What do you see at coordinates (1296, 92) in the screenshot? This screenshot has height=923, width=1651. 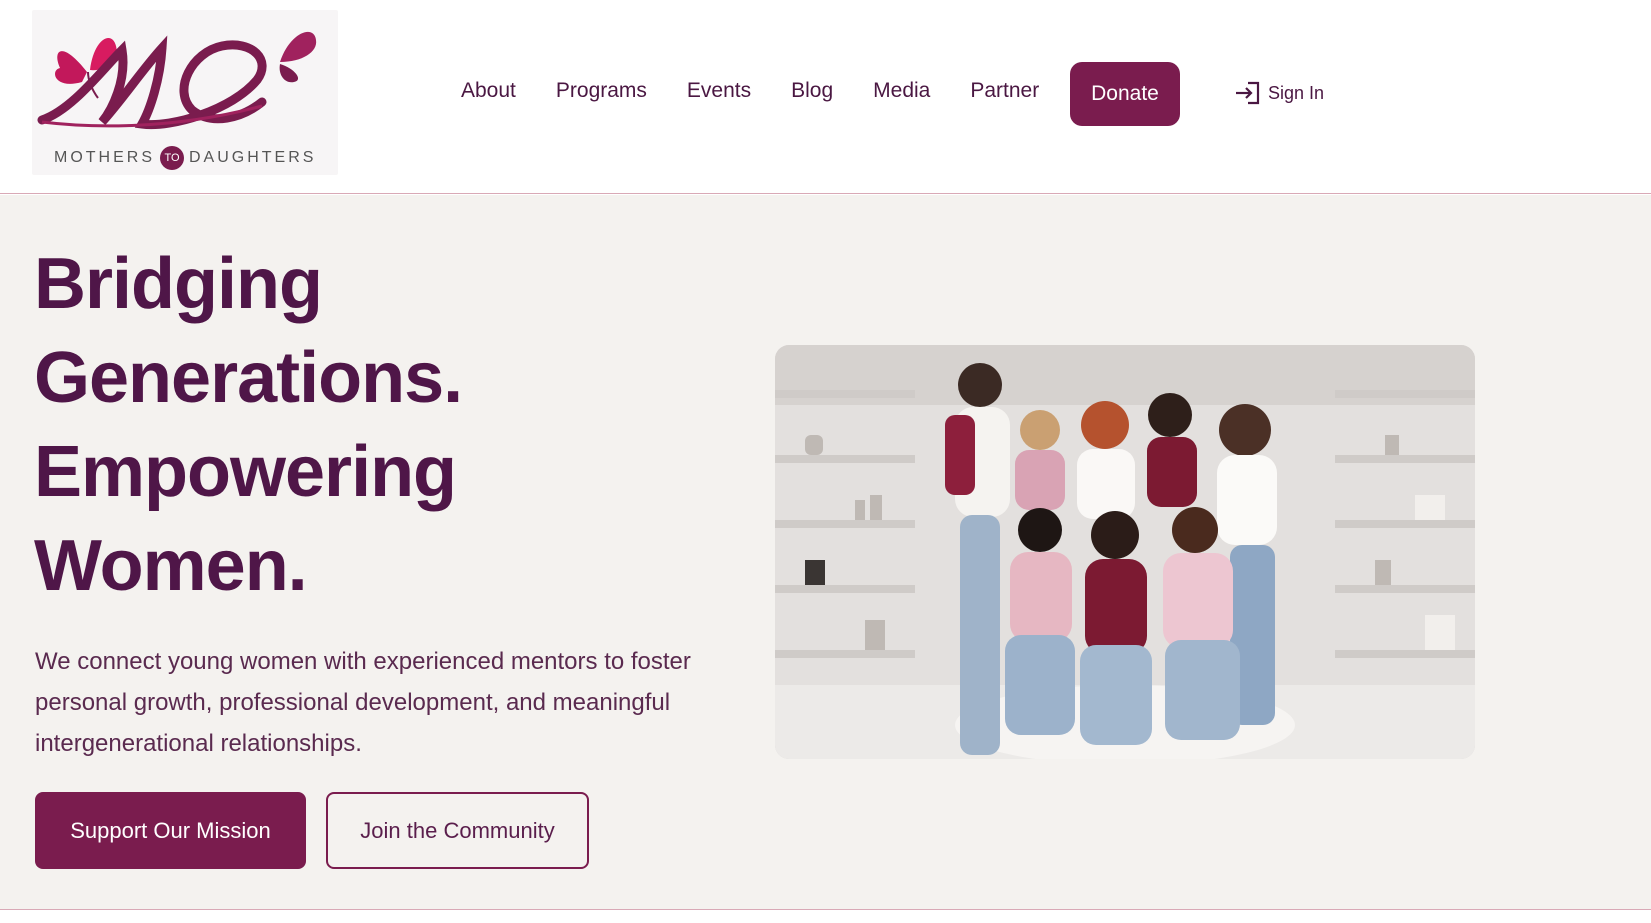 I see `sign-in-label: Sign In` at bounding box center [1296, 92].